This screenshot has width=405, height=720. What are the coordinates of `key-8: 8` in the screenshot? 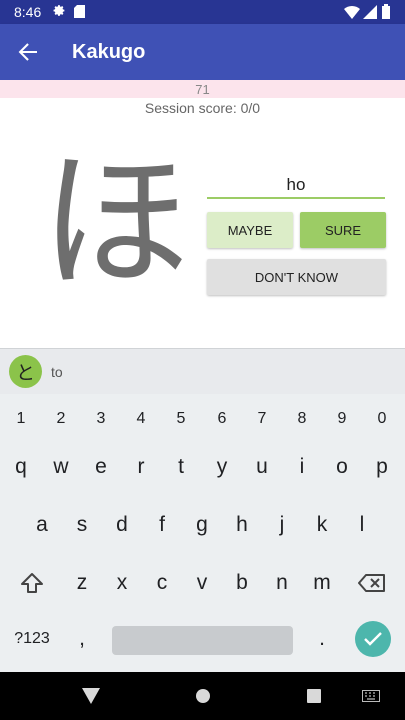 It's located at (302, 419).